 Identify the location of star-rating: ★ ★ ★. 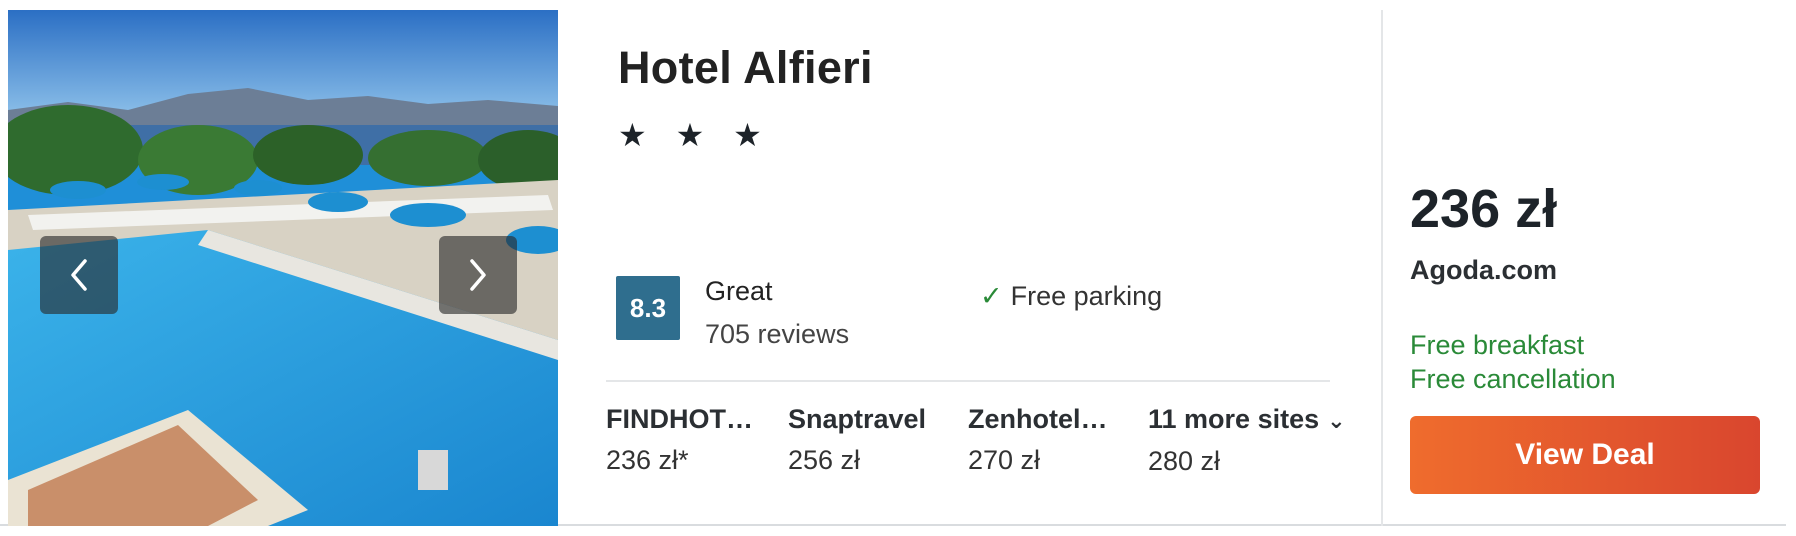
(695, 135).